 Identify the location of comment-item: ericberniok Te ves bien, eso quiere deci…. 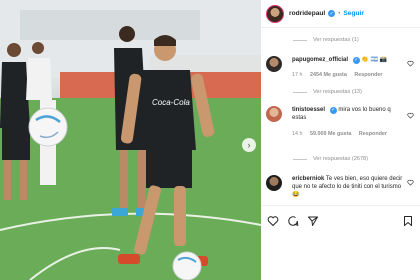
(341, 189).